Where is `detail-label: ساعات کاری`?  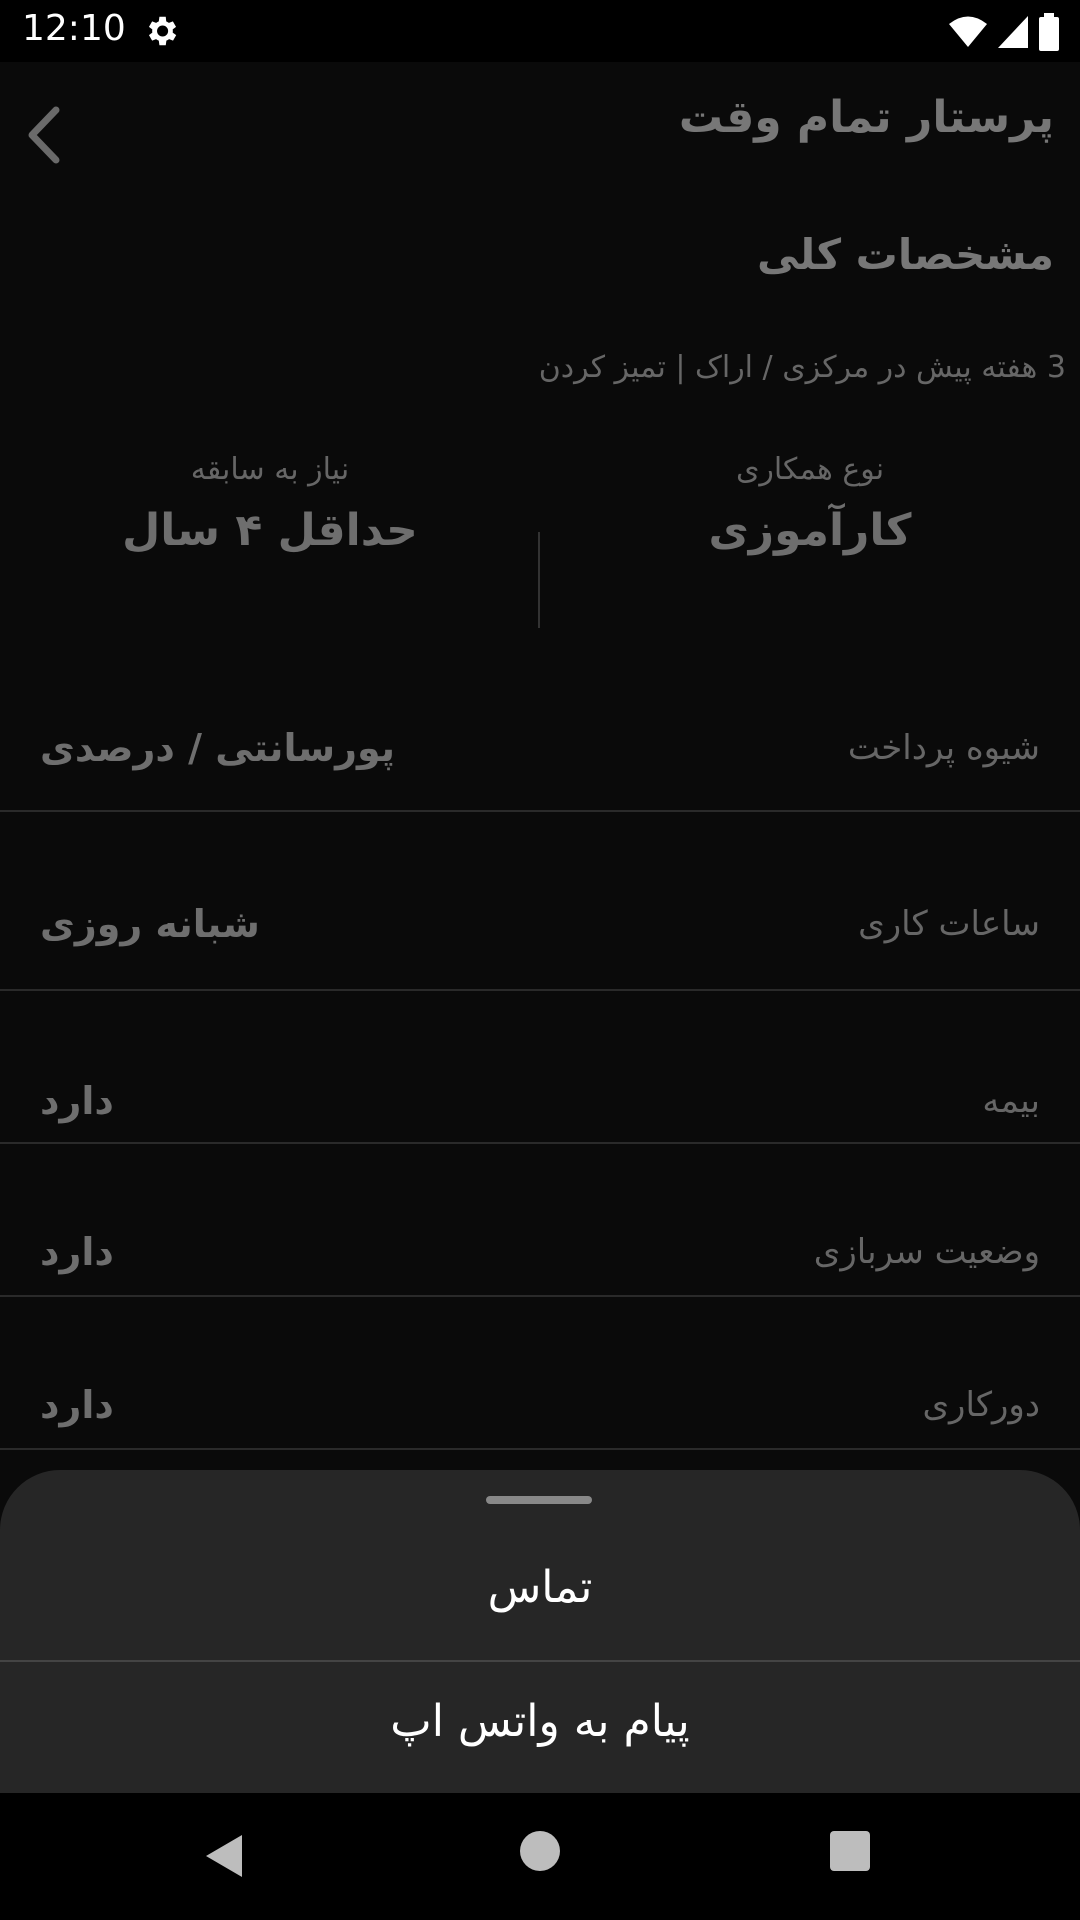 detail-label: ساعات کاری is located at coordinates (949, 924).